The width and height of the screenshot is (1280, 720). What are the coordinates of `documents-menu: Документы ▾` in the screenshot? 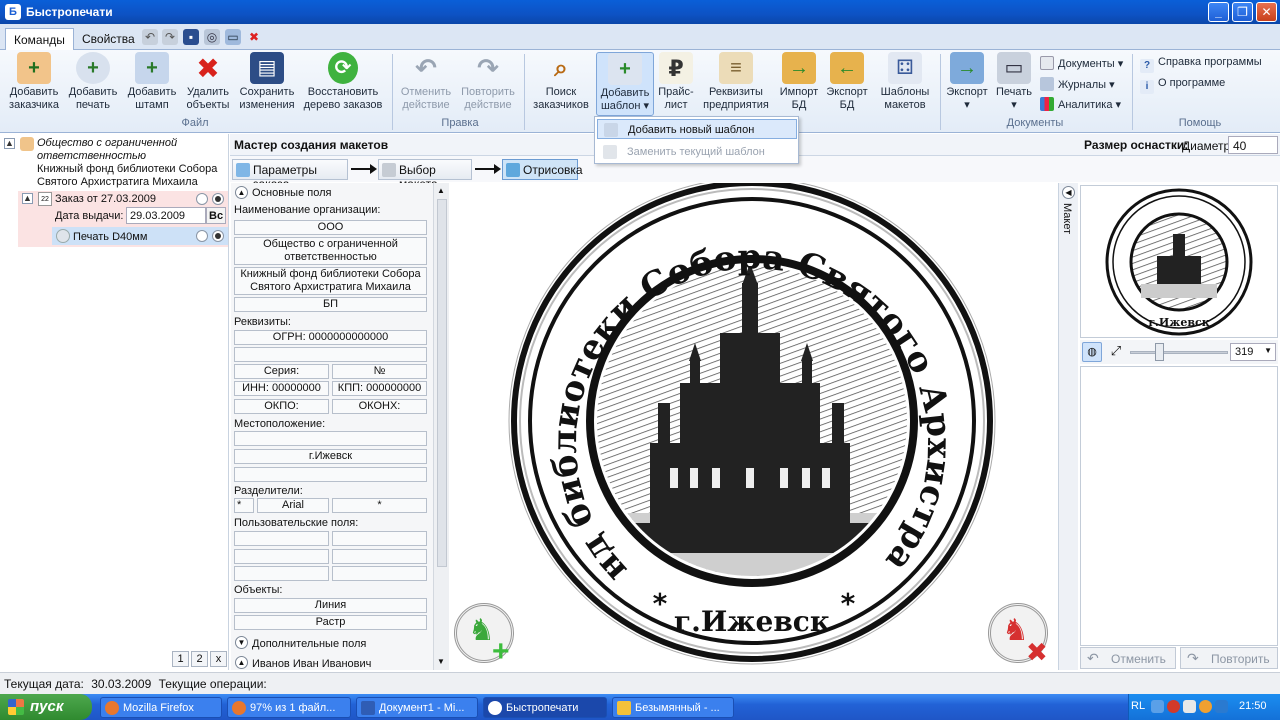 It's located at (1081, 63).